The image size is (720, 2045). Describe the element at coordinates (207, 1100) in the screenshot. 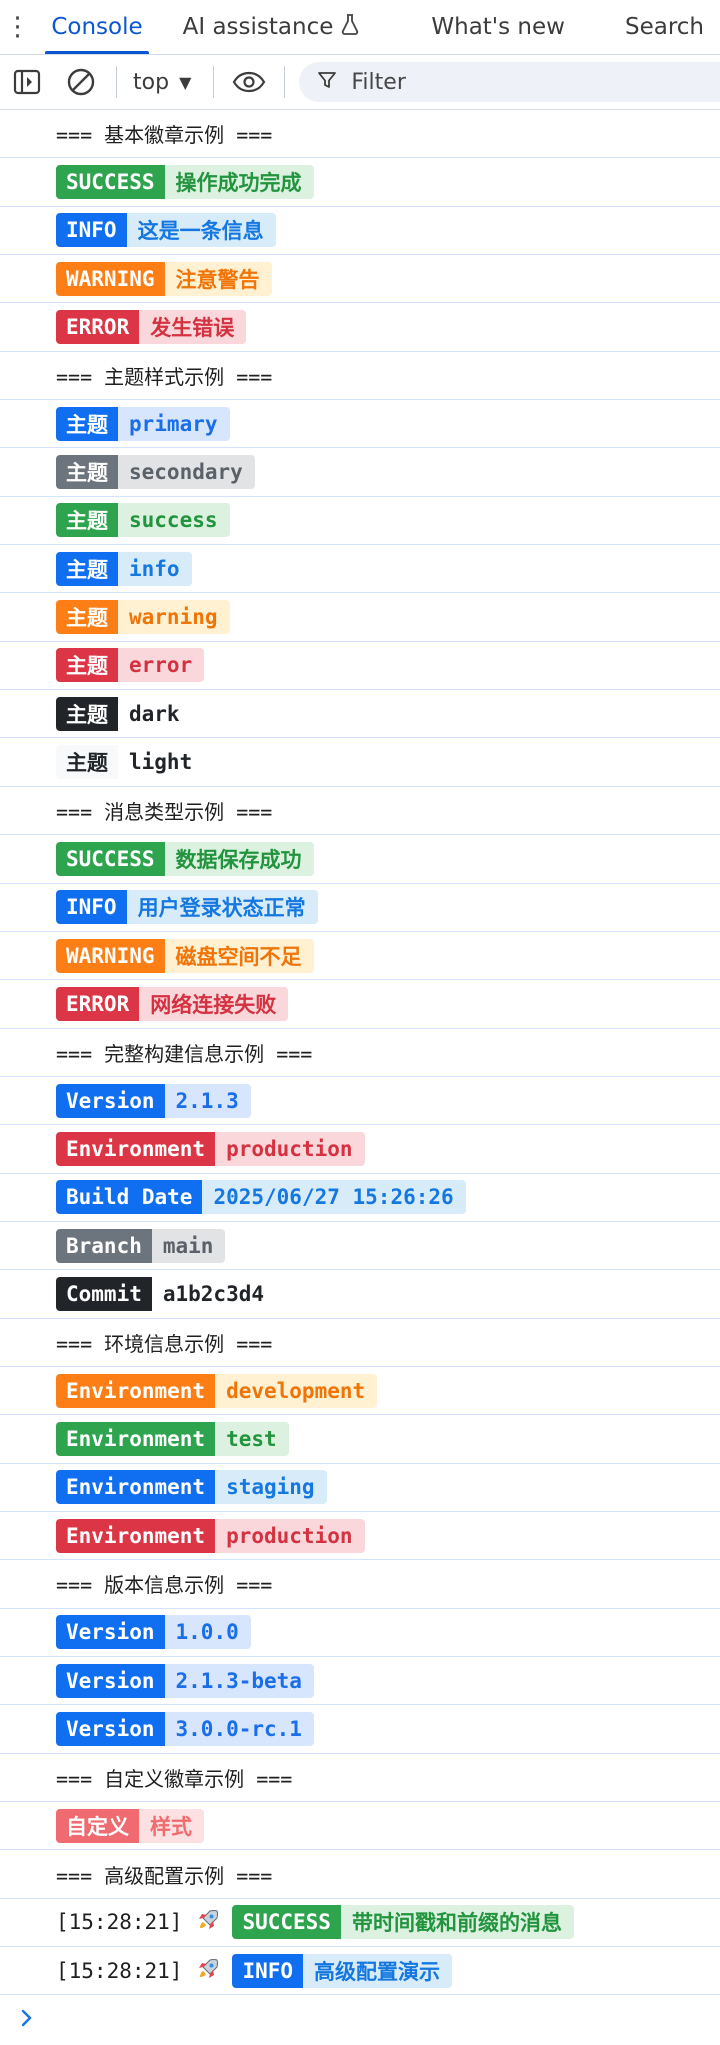

I see `badge-value: 2.1.3` at that location.